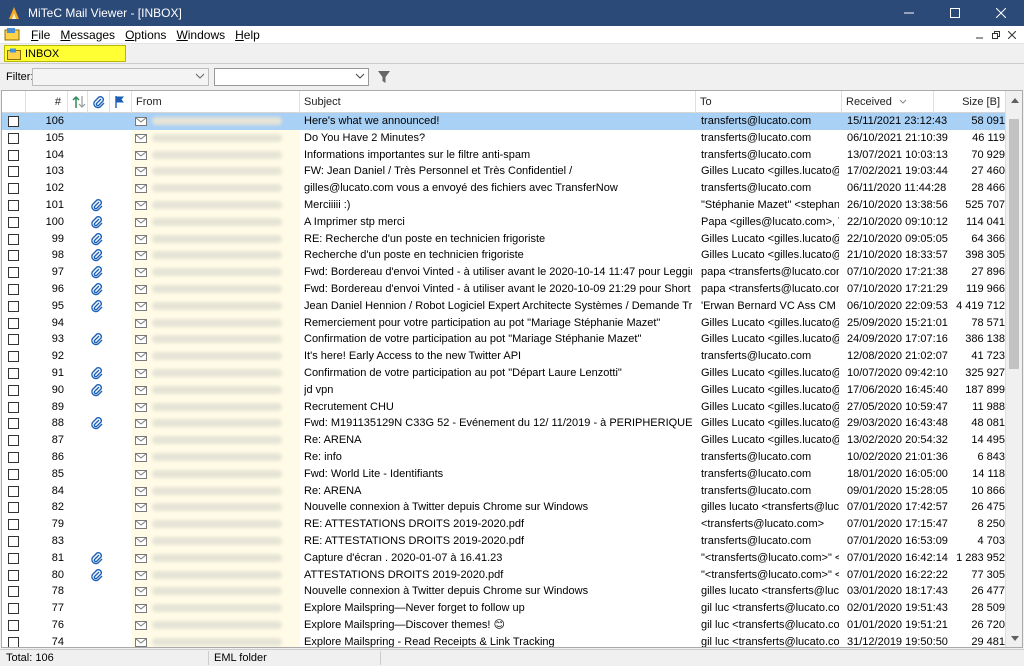 The width and height of the screenshot is (1024, 666). Describe the element at coordinates (291, 77) in the screenshot. I see `filter-value-combo` at that location.